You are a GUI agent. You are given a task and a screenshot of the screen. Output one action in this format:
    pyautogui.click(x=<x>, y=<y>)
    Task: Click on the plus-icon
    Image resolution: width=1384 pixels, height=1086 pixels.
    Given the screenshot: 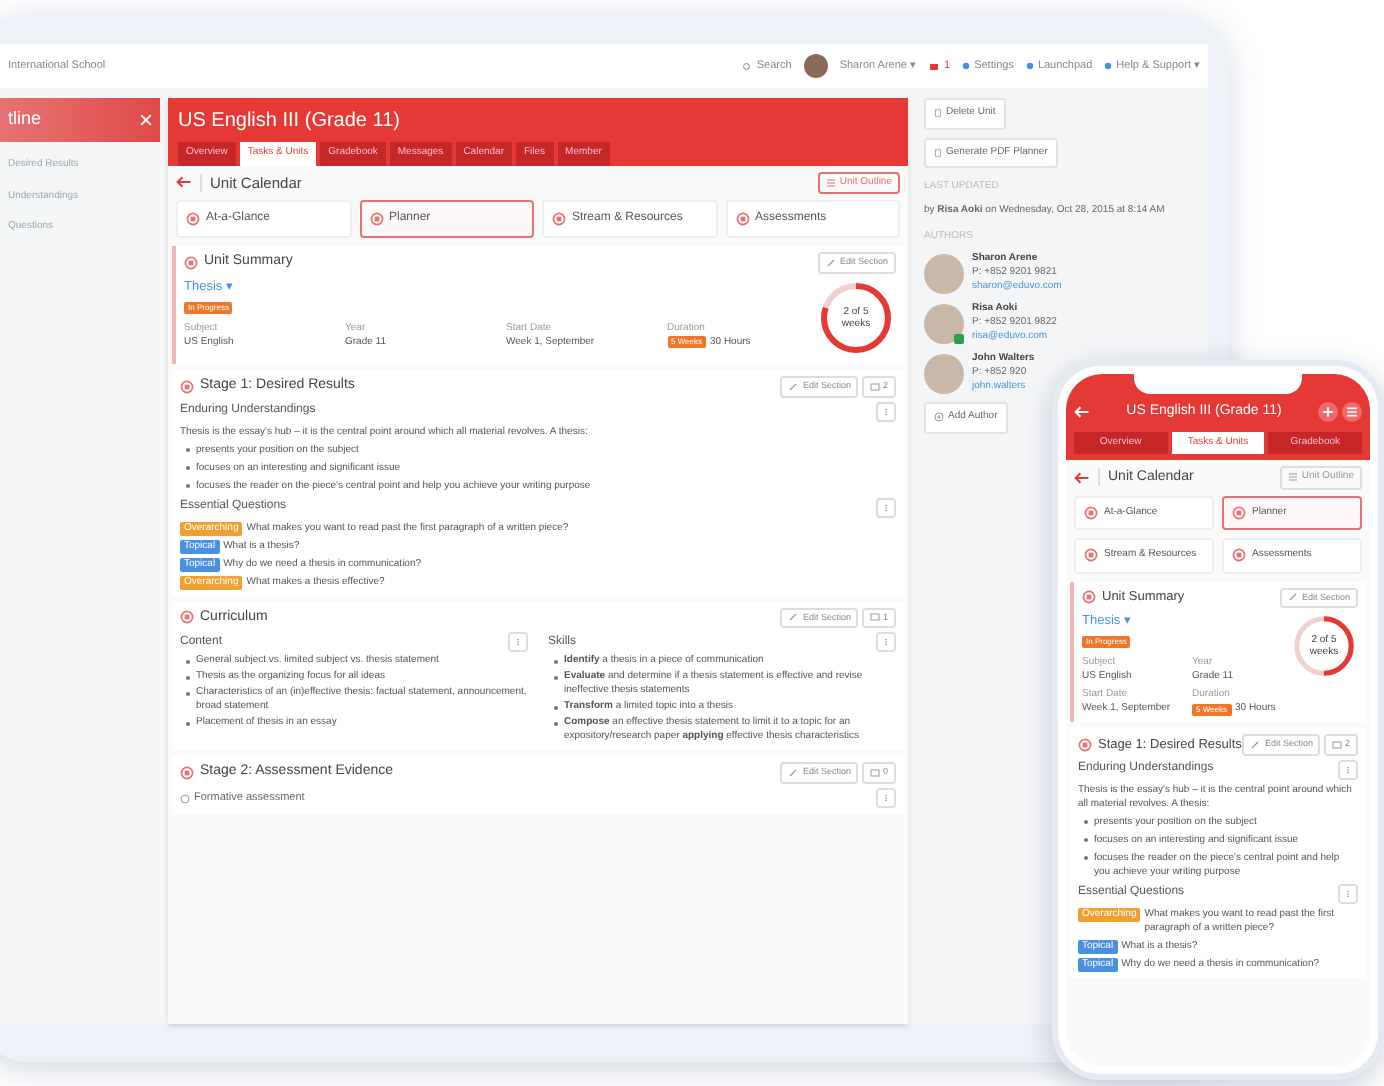 What is the action you would take?
    pyautogui.click(x=1328, y=412)
    